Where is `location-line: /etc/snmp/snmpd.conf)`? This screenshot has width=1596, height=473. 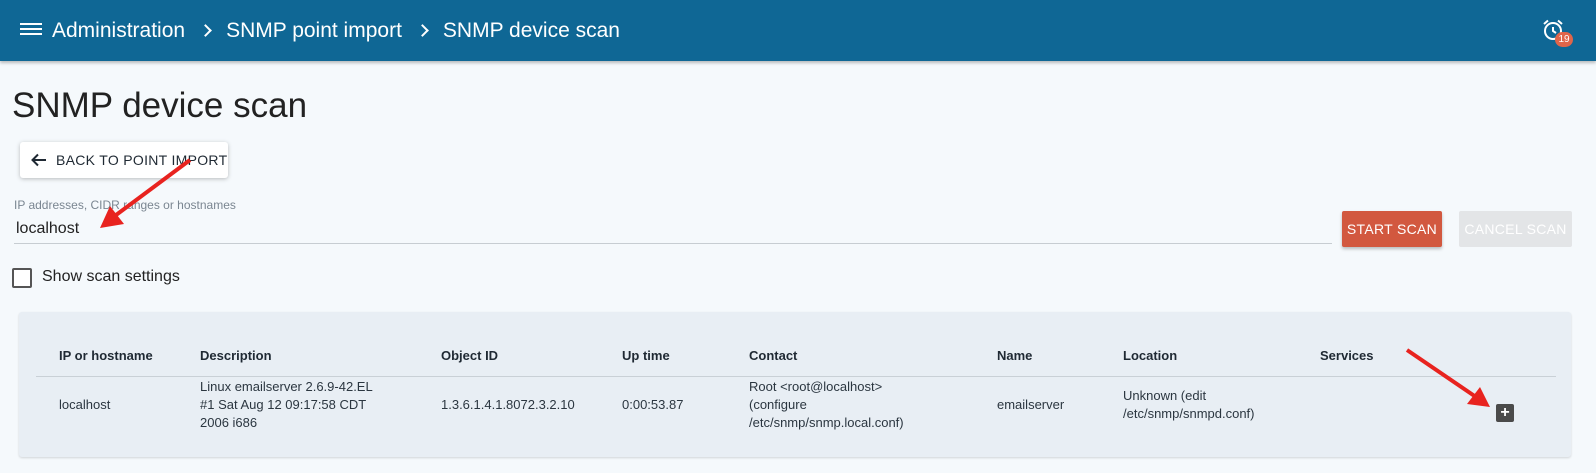 location-line: /etc/snmp/snmpd.conf) is located at coordinates (1189, 413).